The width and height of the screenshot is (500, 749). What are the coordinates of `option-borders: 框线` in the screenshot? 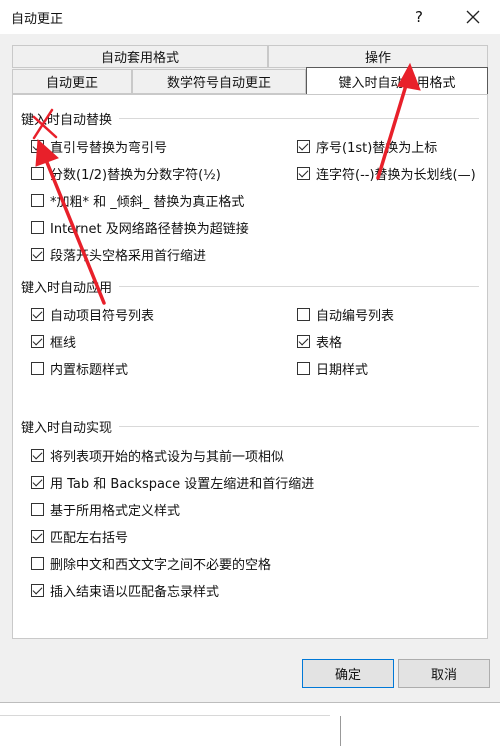 It's located at (53, 341).